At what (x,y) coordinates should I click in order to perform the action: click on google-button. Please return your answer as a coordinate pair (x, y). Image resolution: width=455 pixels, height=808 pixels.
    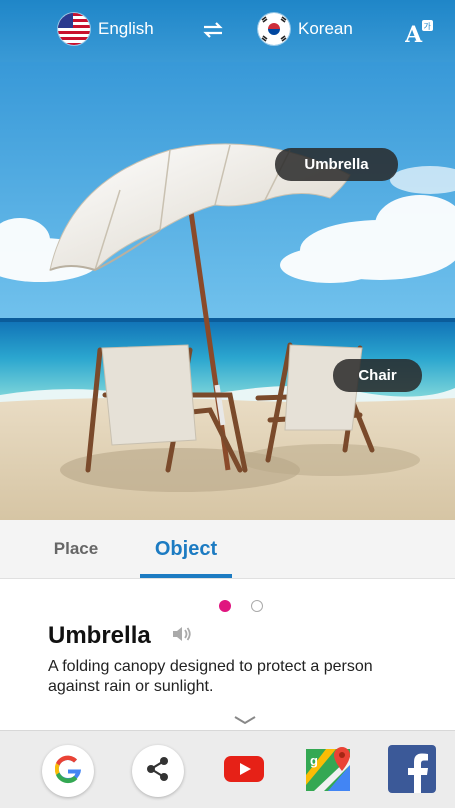
    Looking at the image, I should click on (68, 771).